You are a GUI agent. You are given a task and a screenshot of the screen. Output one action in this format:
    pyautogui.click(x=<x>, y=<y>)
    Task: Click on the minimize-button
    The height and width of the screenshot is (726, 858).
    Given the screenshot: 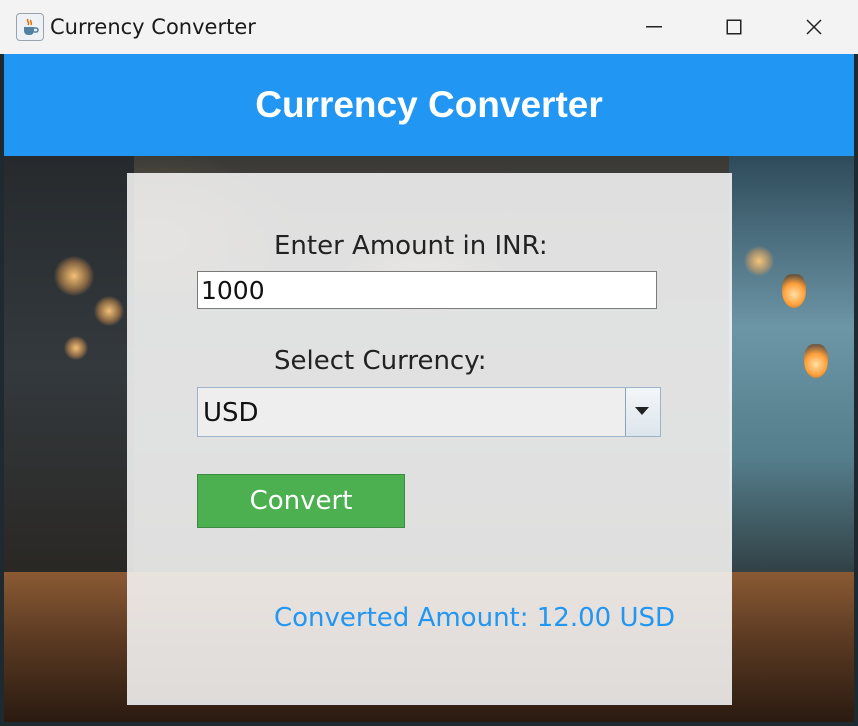 What is the action you would take?
    pyautogui.click(x=654, y=27)
    